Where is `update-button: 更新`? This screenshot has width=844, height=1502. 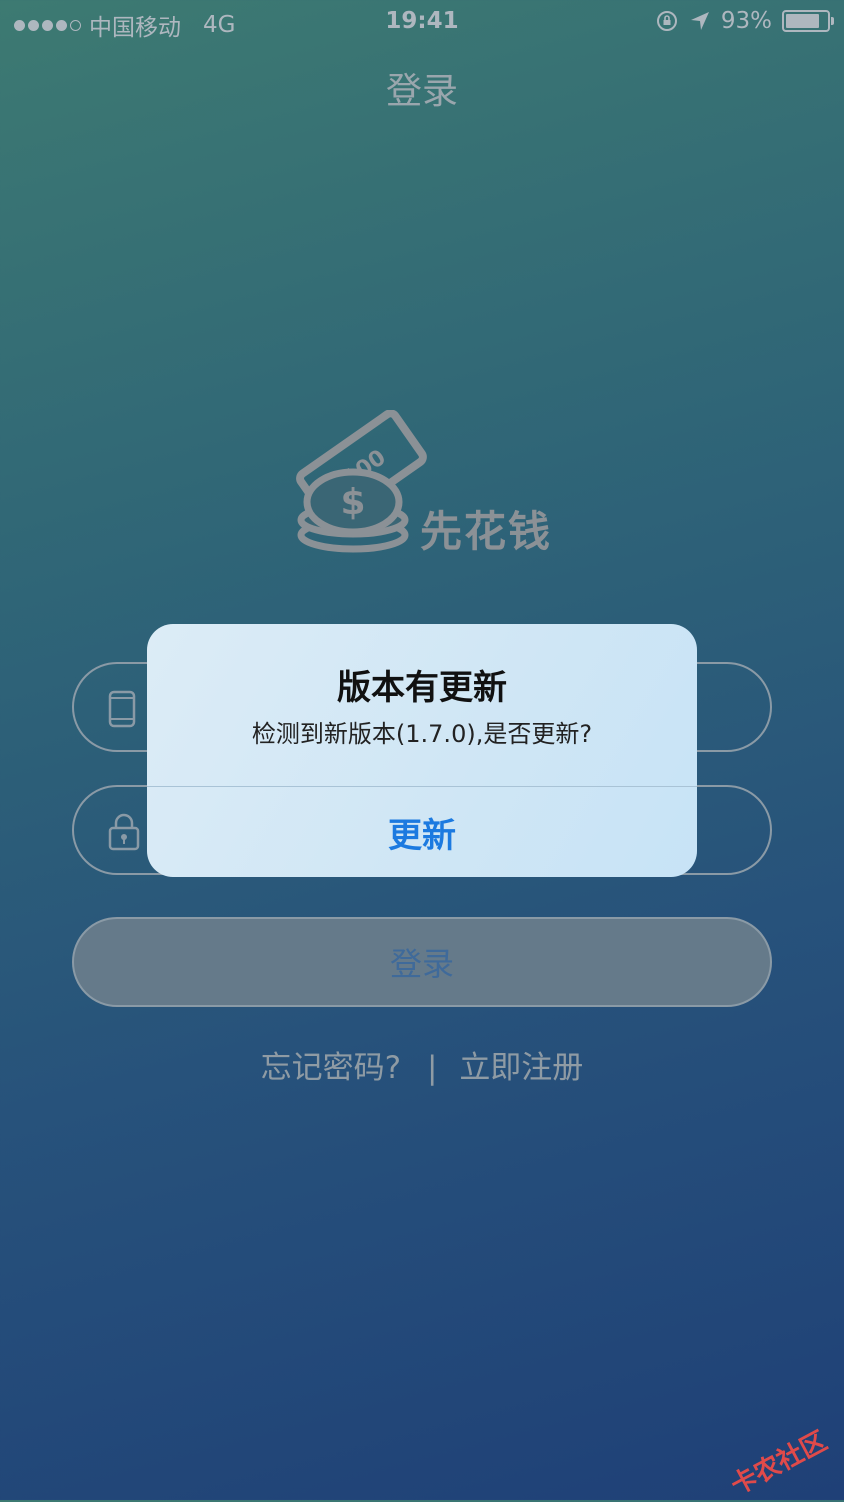
update-button: 更新 is located at coordinates (422, 832).